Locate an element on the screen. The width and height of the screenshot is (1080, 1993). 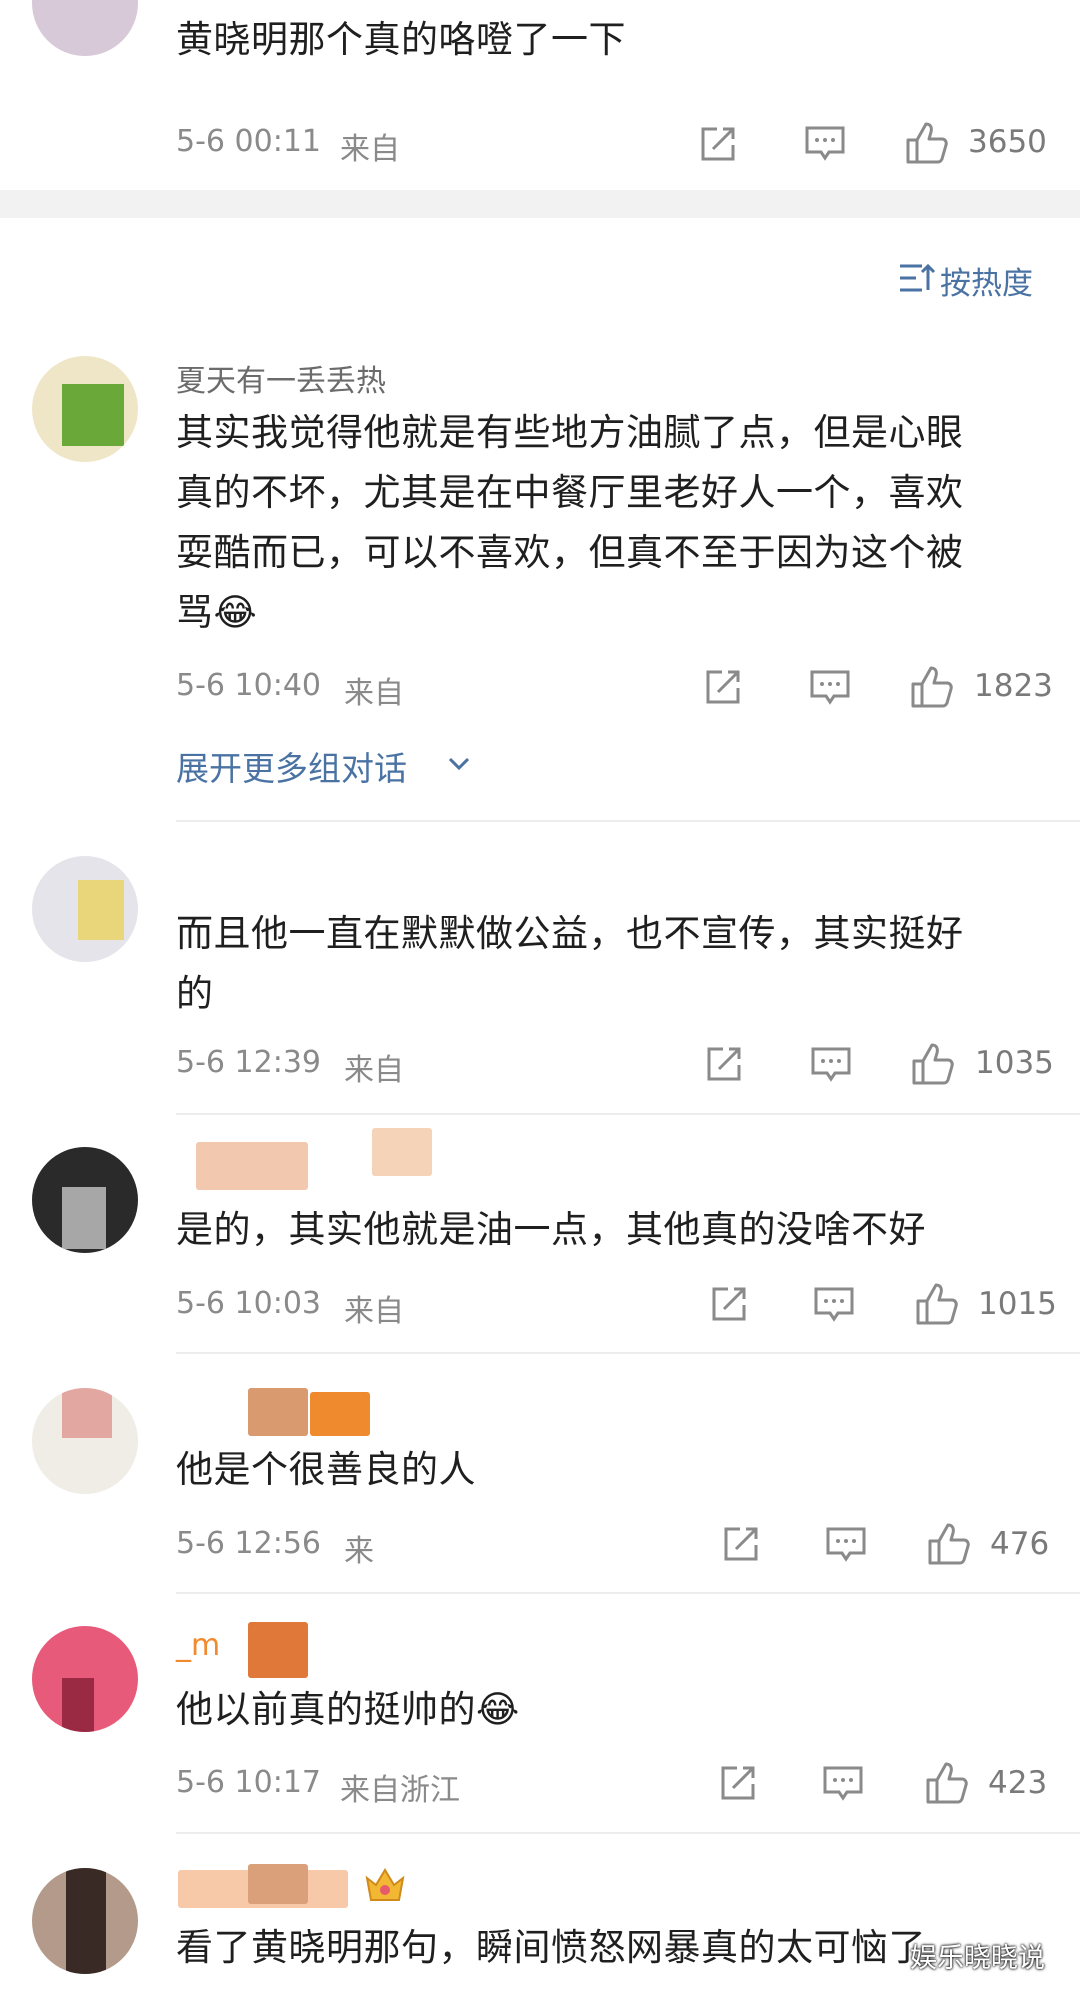
comment-time: 5-6 12:39 is located at coordinates (248, 1062).